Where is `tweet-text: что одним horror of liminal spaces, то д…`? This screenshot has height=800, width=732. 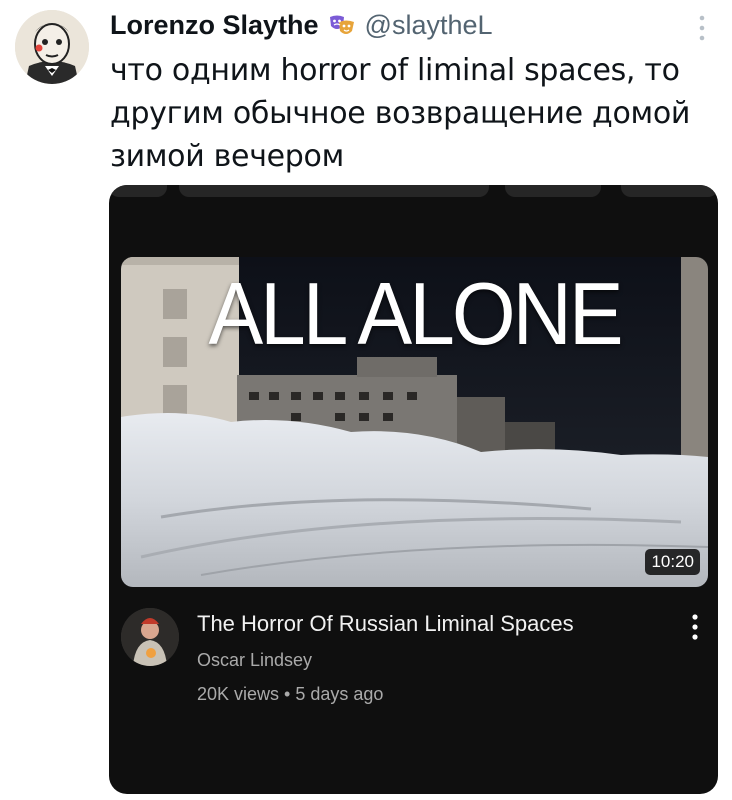 tweet-text: что одним horror of liminal spaces, то д… is located at coordinates (410, 113).